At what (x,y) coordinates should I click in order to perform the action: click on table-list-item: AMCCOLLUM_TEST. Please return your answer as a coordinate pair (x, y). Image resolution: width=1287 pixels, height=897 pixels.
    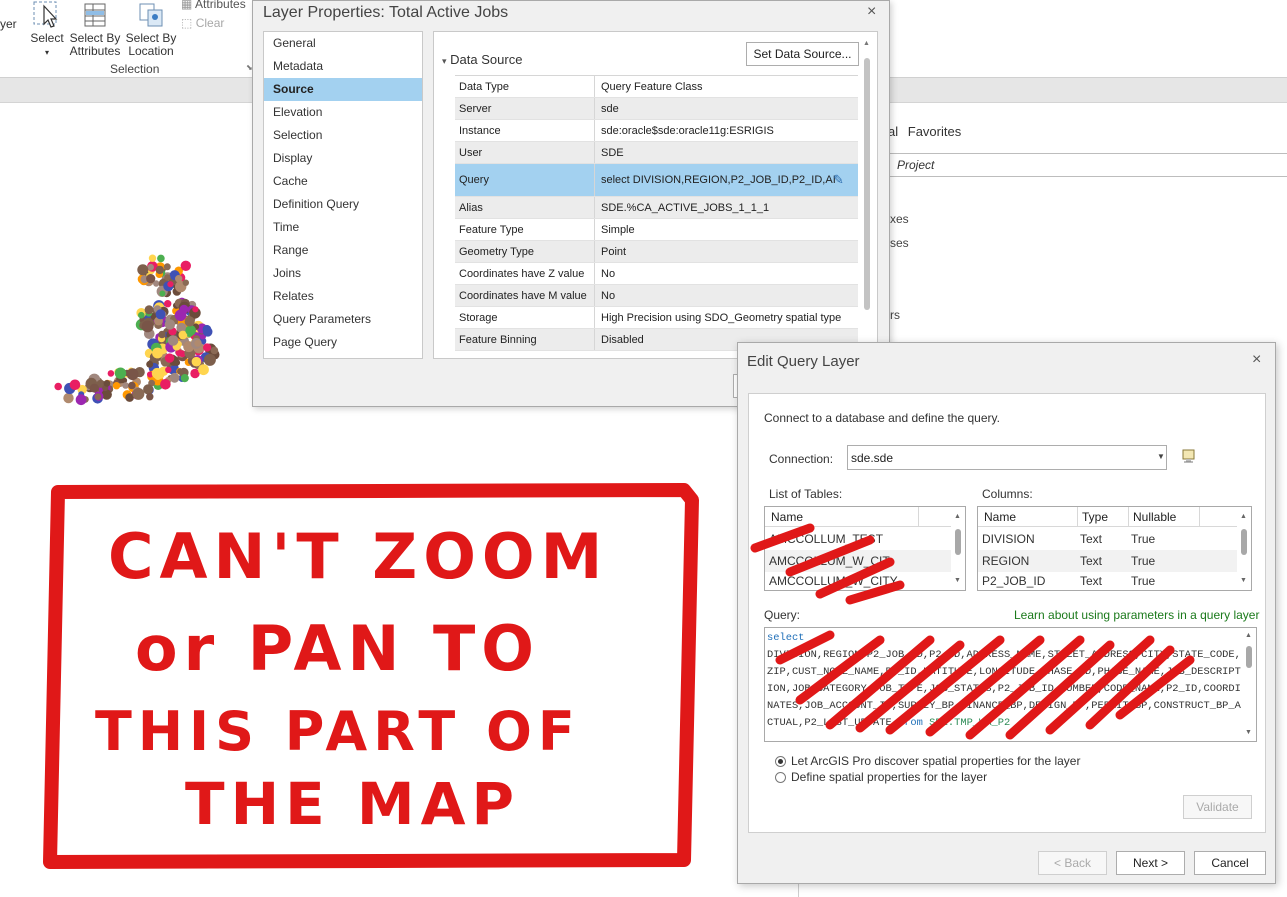
    Looking at the image, I should click on (858, 539).